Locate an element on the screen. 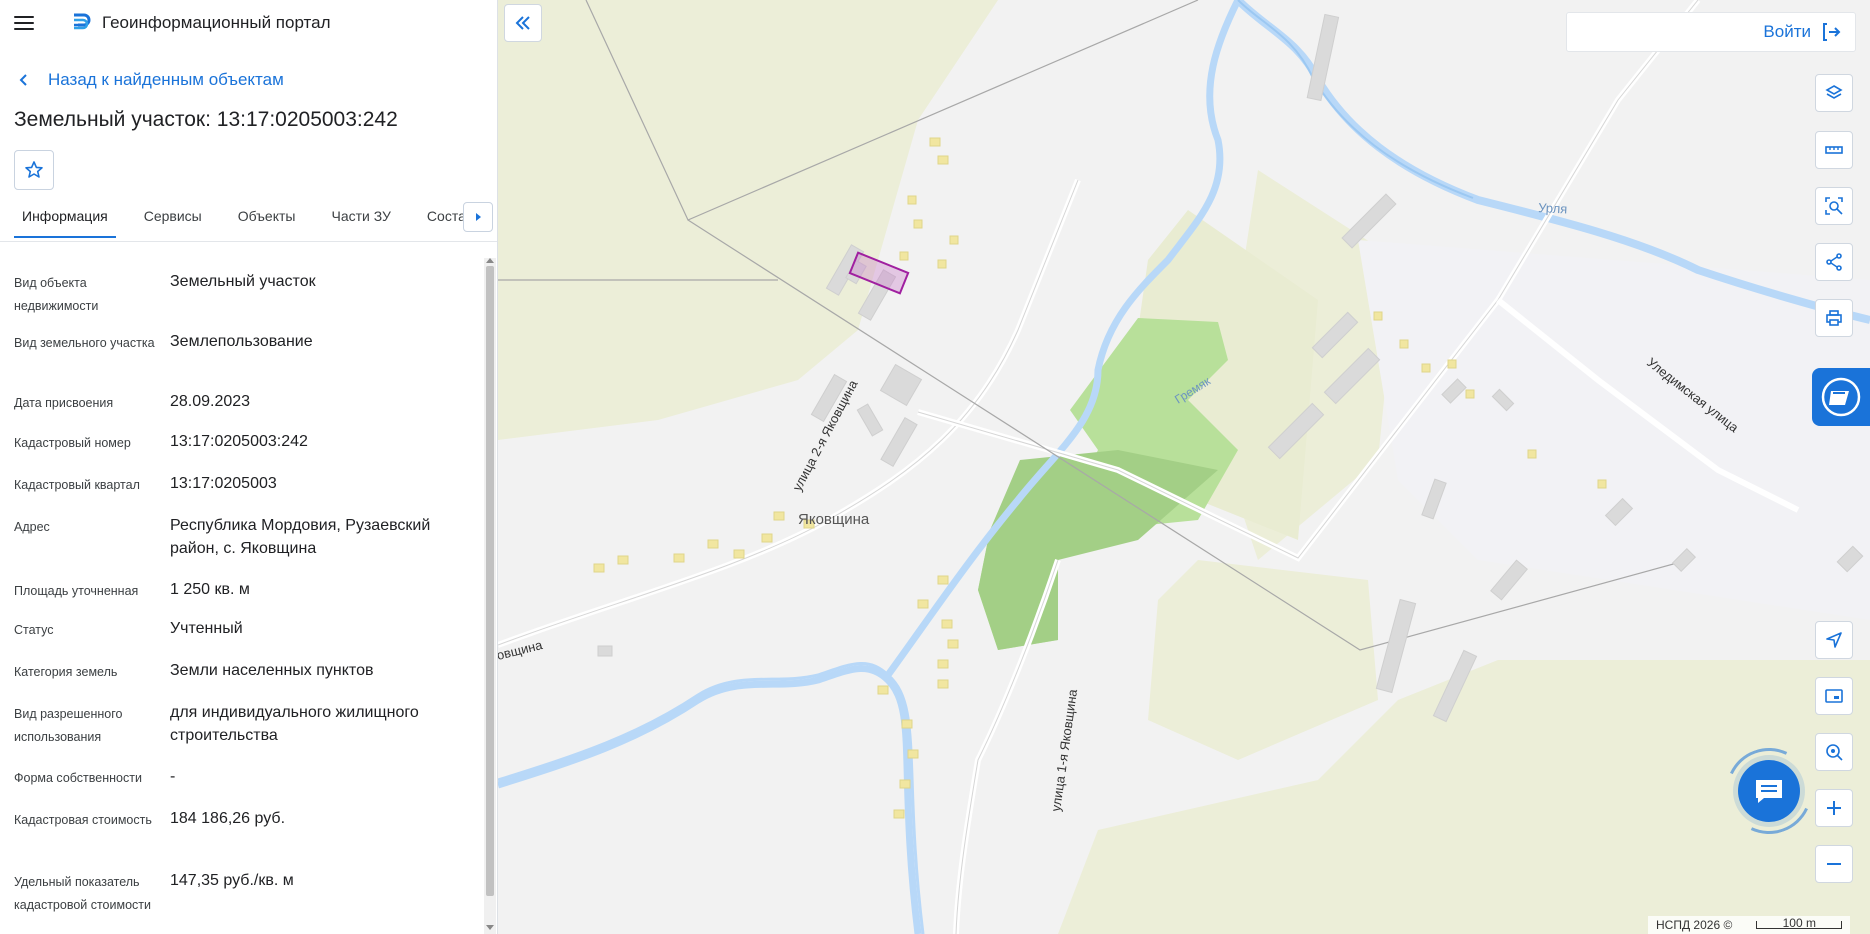 The height and width of the screenshot is (934, 1870). property-key: Статус is located at coordinates (34, 630).